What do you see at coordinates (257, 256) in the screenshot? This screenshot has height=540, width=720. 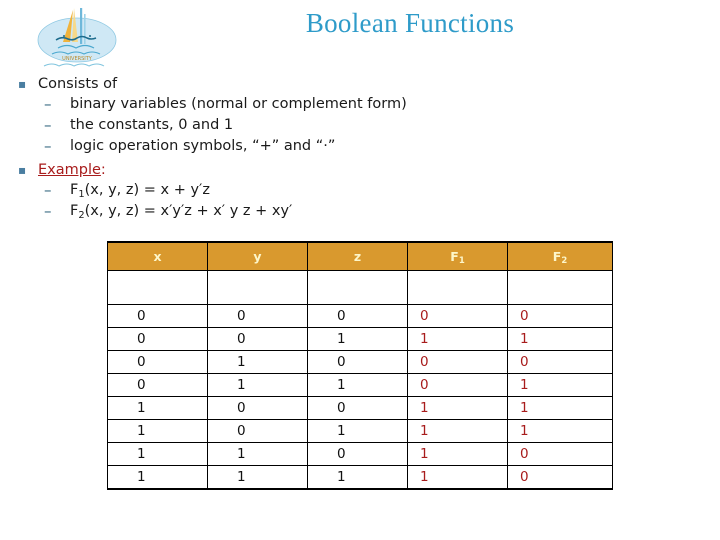 I see `column-header-y: y` at bounding box center [257, 256].